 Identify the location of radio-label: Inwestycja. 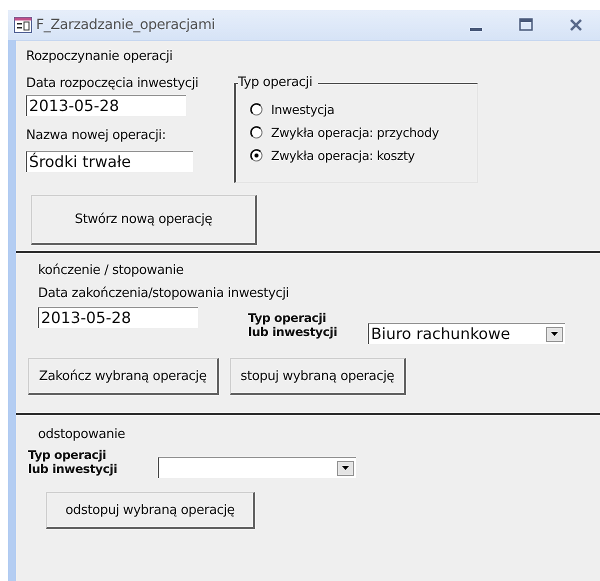
(302, 109).